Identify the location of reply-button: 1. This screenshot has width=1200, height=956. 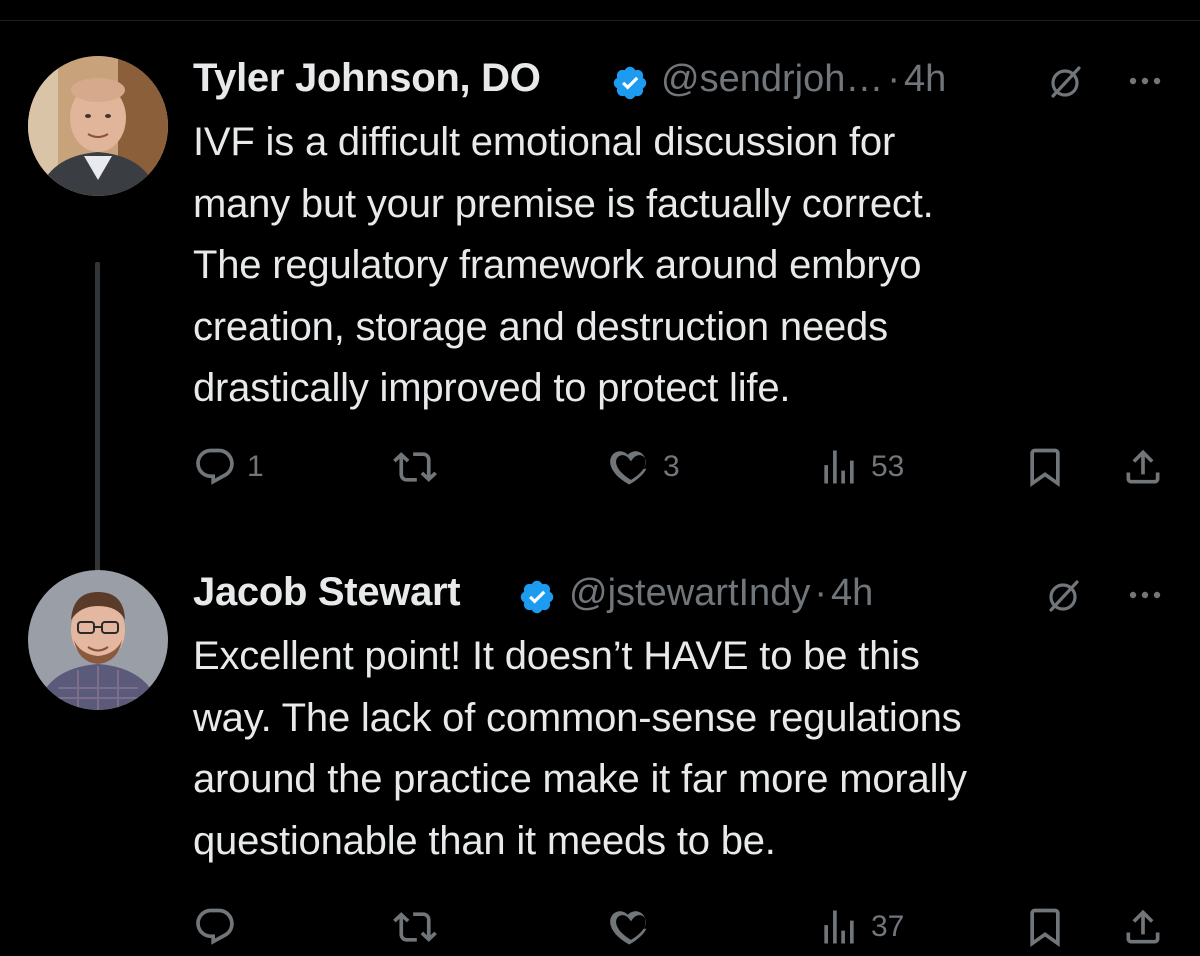
(228, 467).